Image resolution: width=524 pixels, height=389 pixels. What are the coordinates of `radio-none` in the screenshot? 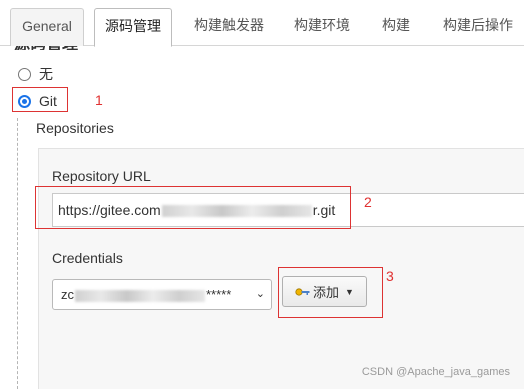 It's located at (24, 74).